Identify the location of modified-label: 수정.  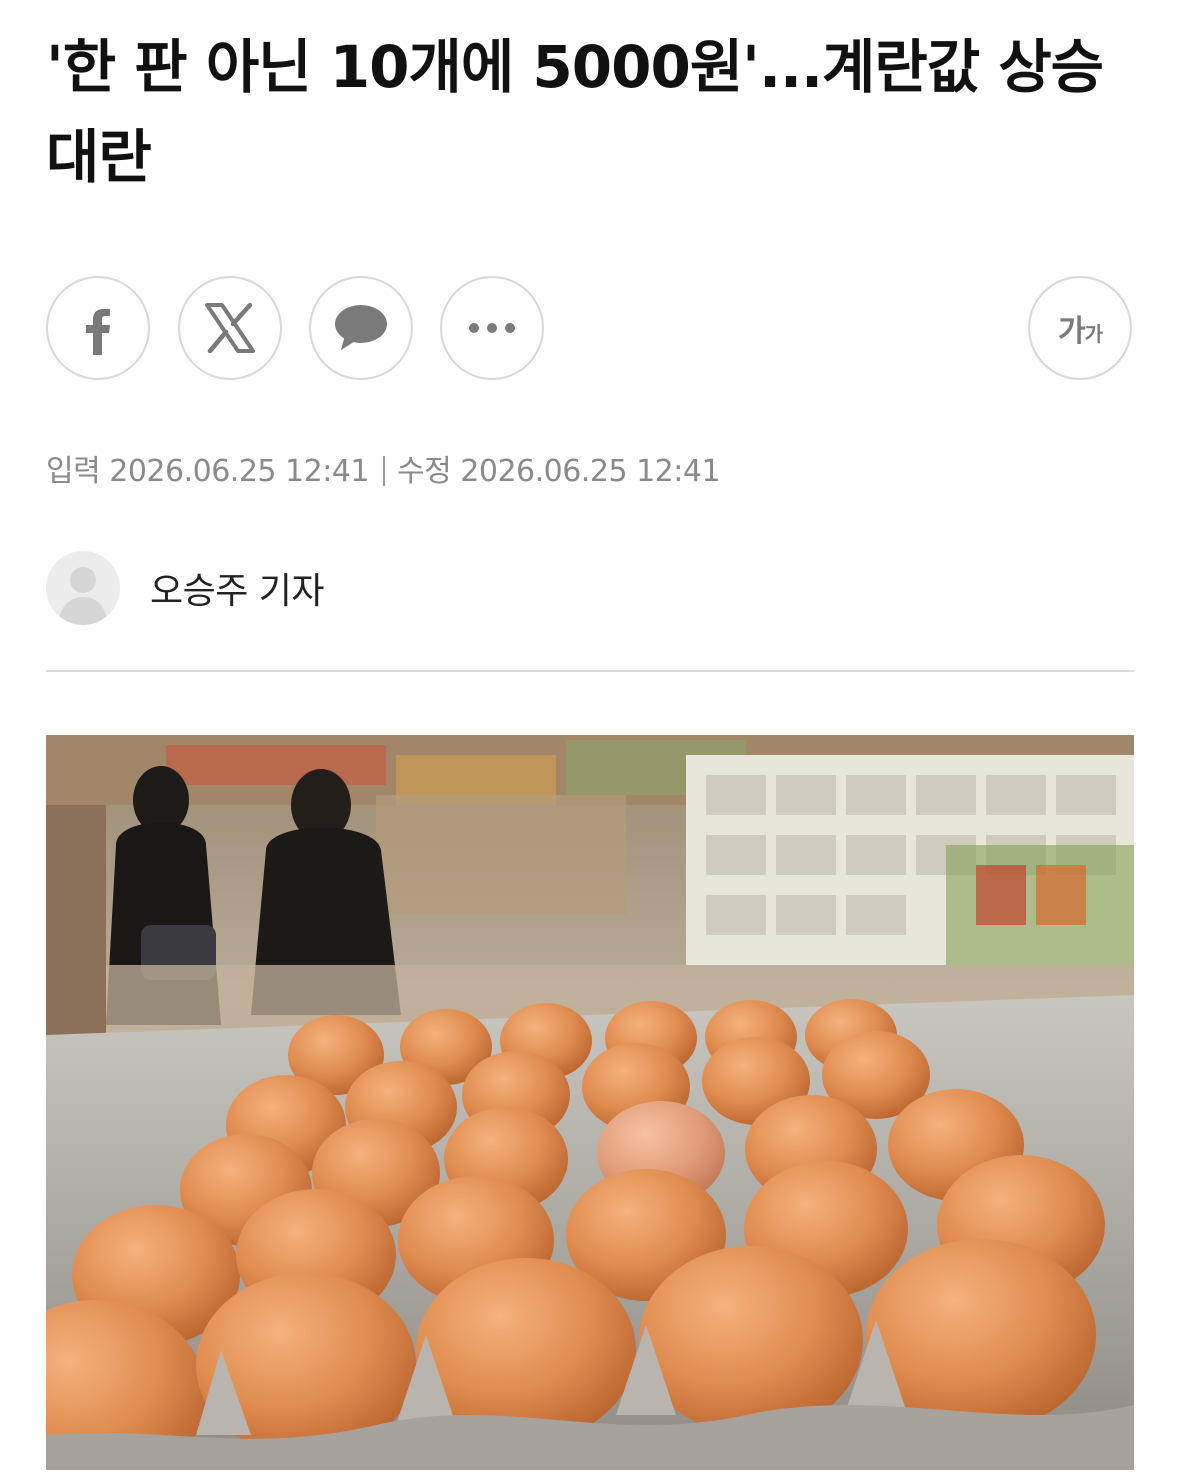
(424, 471).